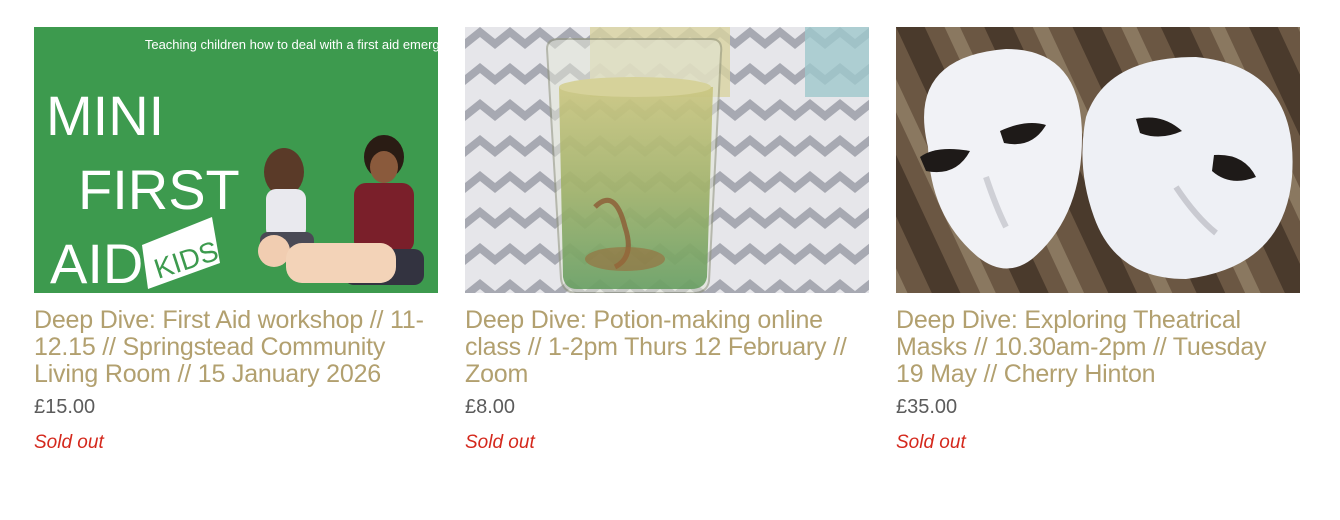  What do you see at coordinates (96, 262) in the screenshot?
I see `image-title-aid: AID` at bounding box center [96, 262].